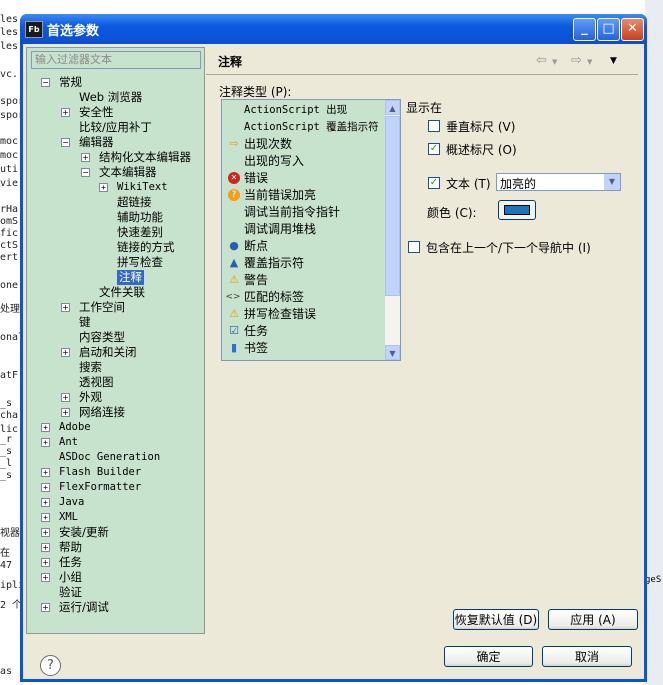  Describe the element at coordinates (302, 280) in the screenshot. I see `annotation-type-item: ⚠ 警告` at that location.